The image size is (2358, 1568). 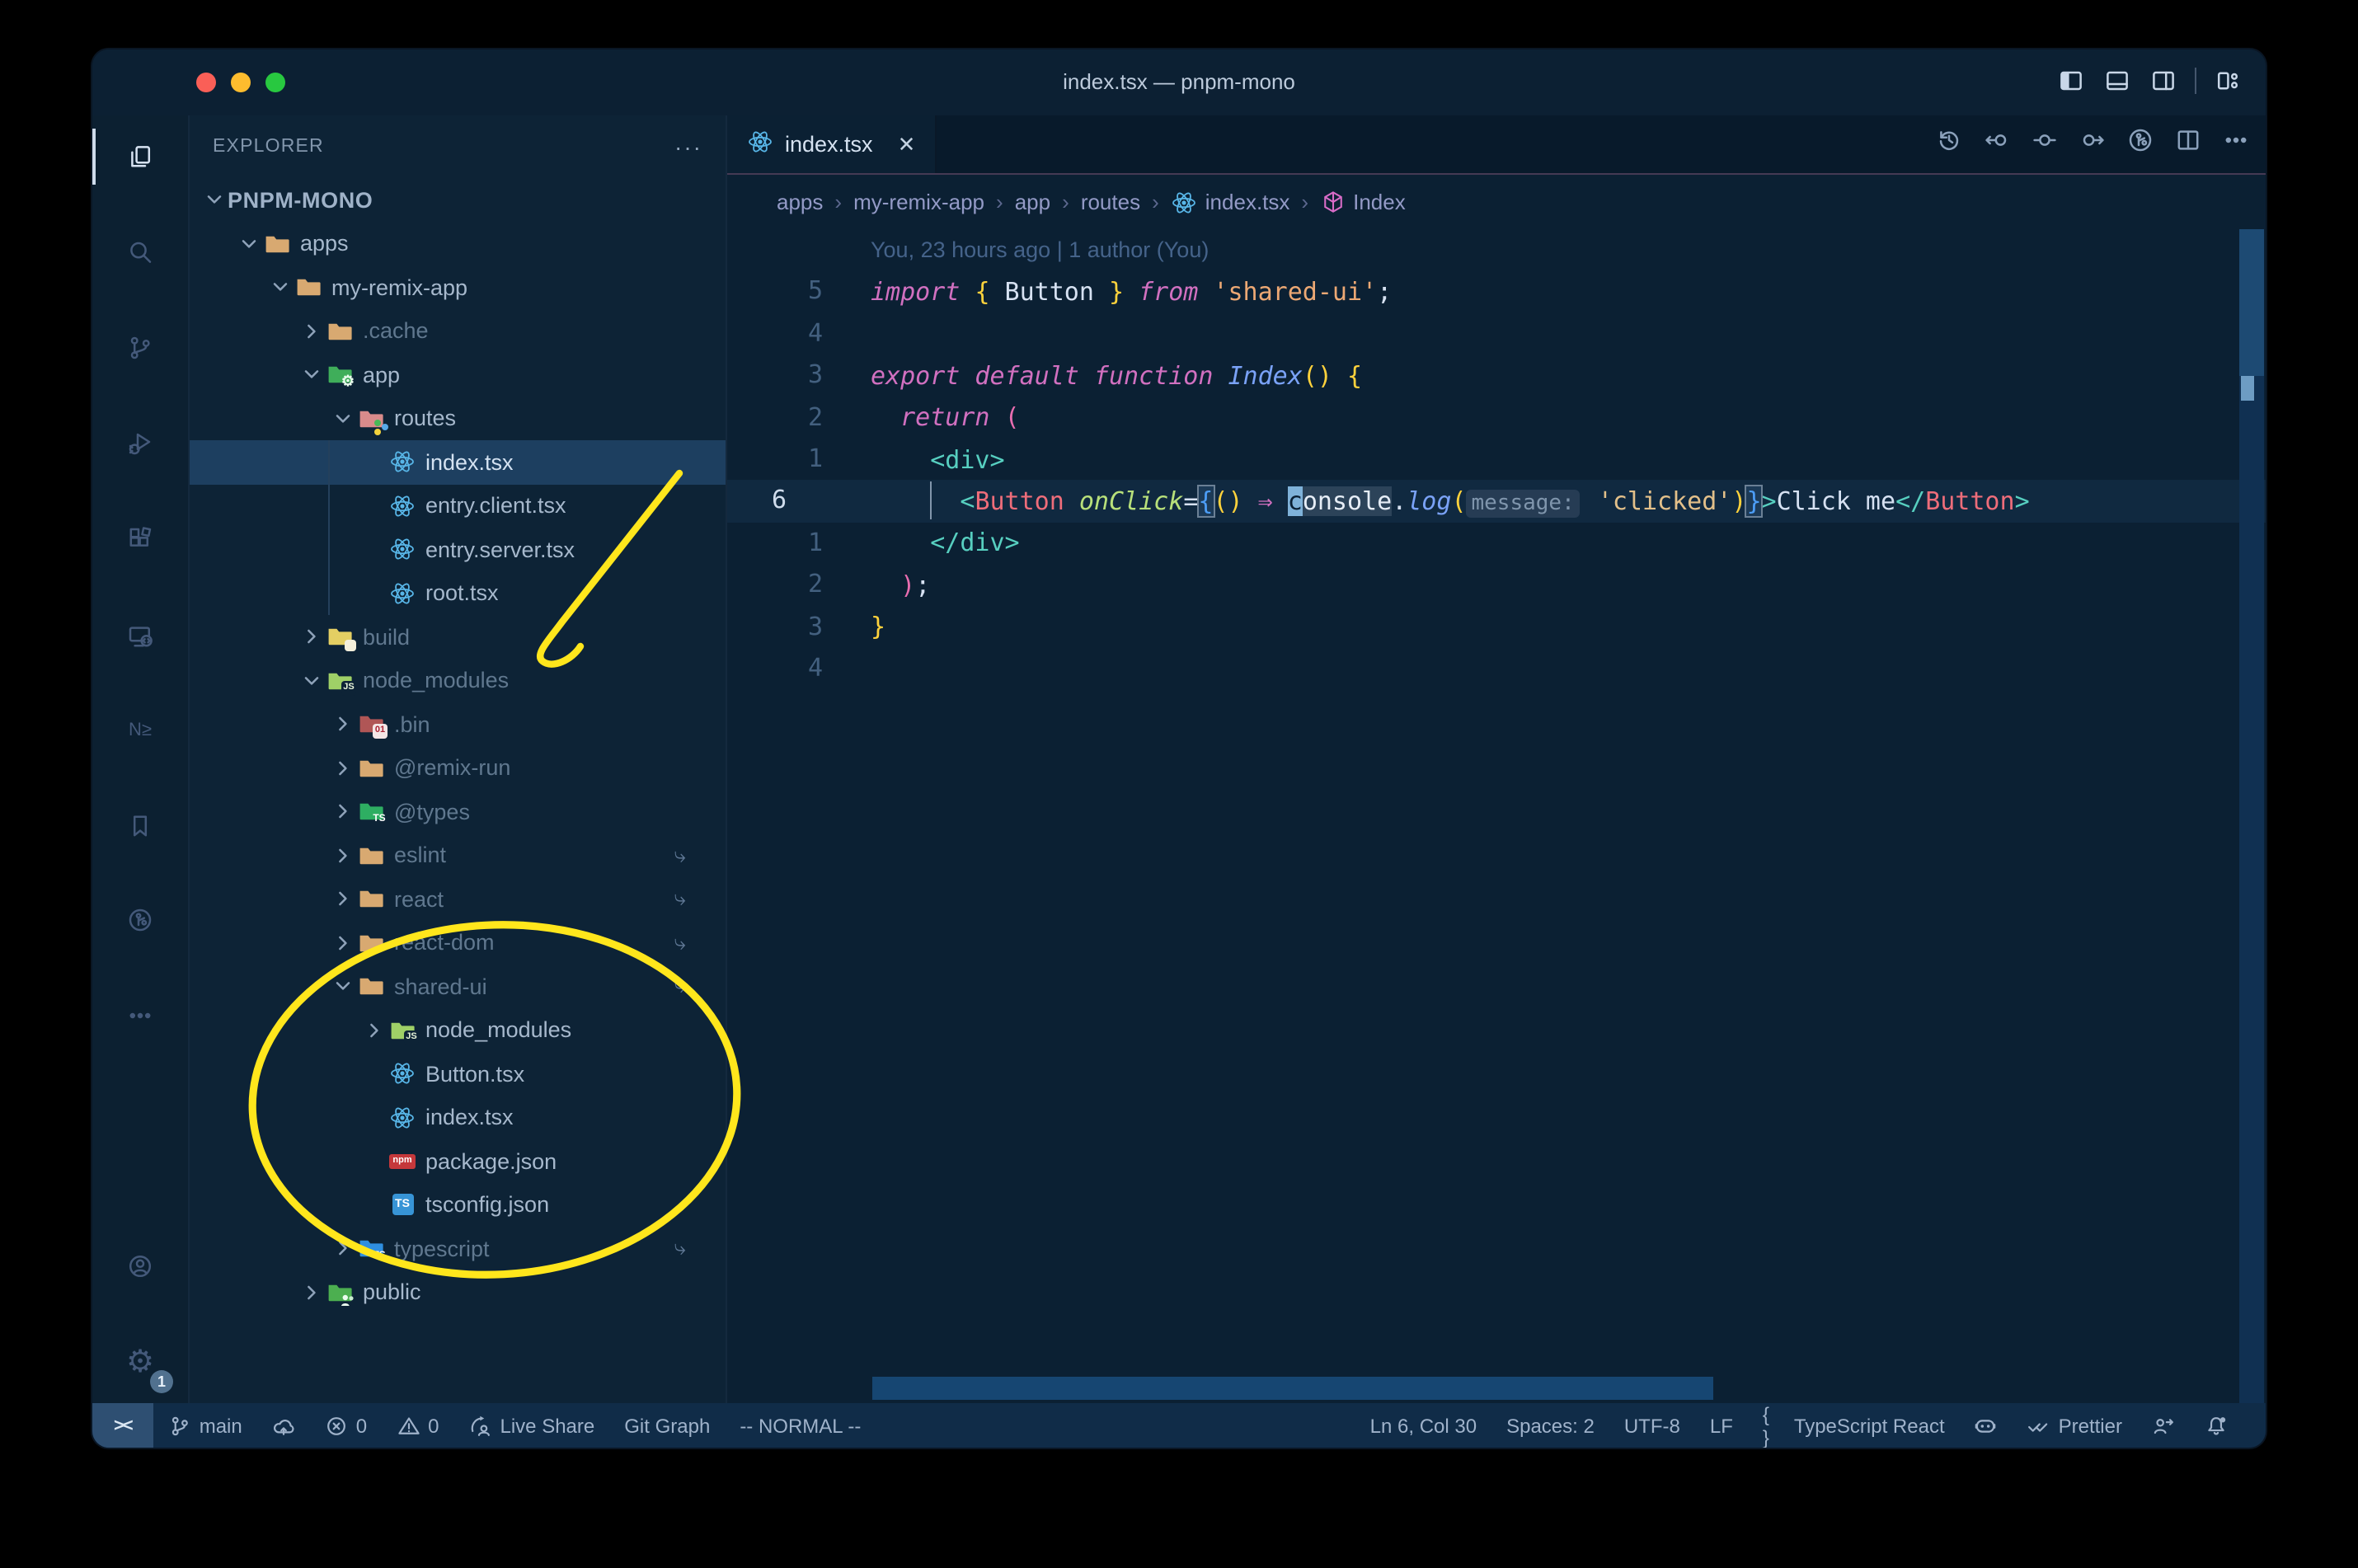 I want to click on code-line: 3 export default function Index() {, so click(x=1497, y=375).